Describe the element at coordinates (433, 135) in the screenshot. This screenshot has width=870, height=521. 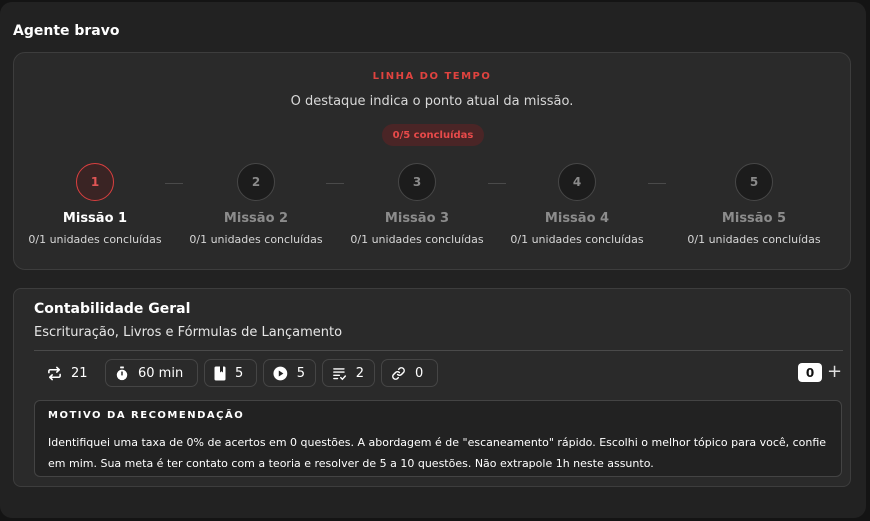
I see `progress-badge: 0/5 concluídas` at that location.